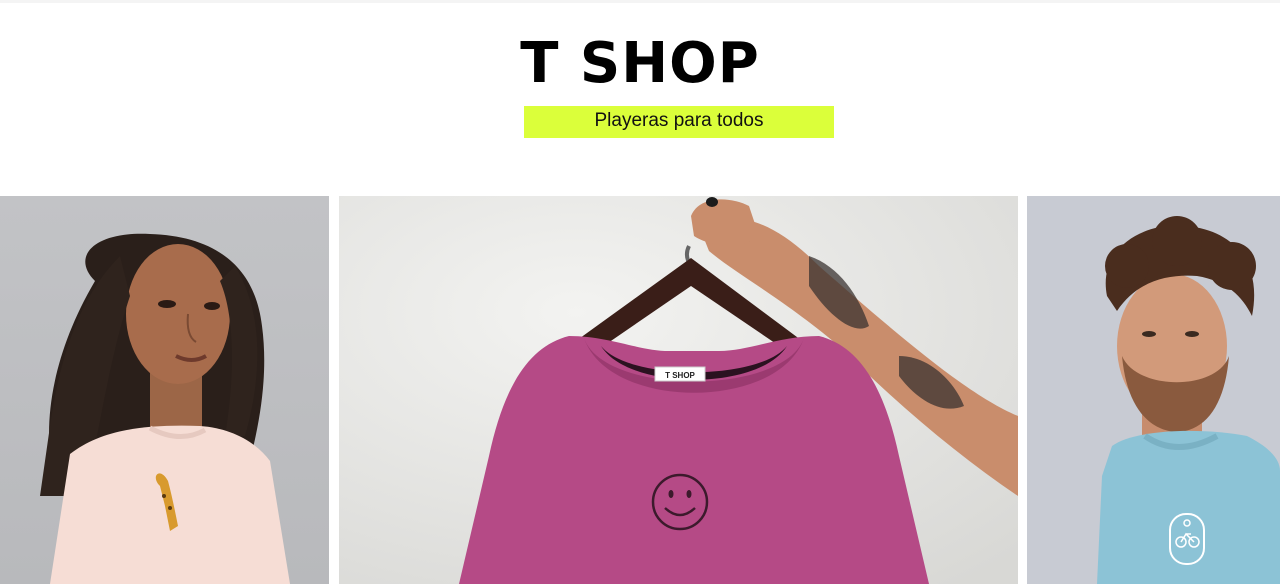  Describe the element at coordinates (640, 1) in the screenshot. I see `top-strip` at that location.